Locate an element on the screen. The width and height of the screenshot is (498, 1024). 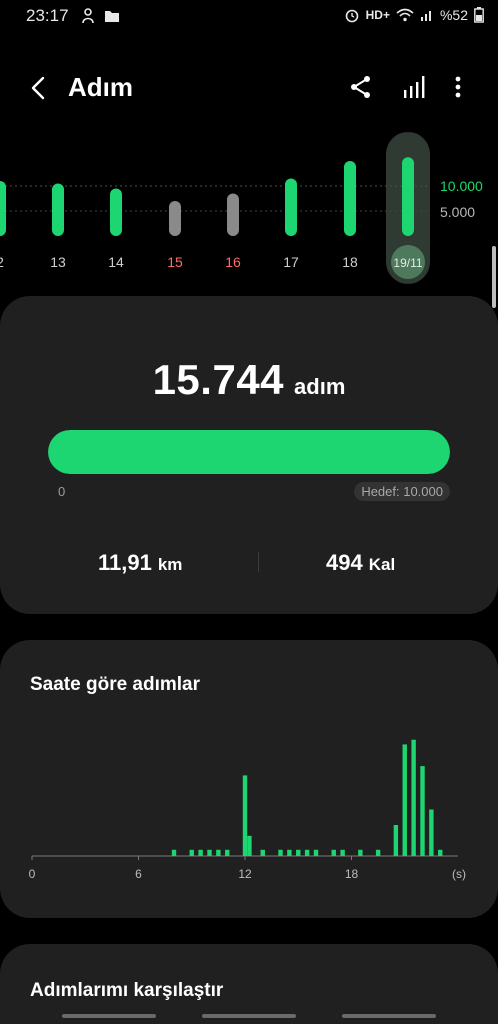
nav-home is located at coordinates (249, 1016).